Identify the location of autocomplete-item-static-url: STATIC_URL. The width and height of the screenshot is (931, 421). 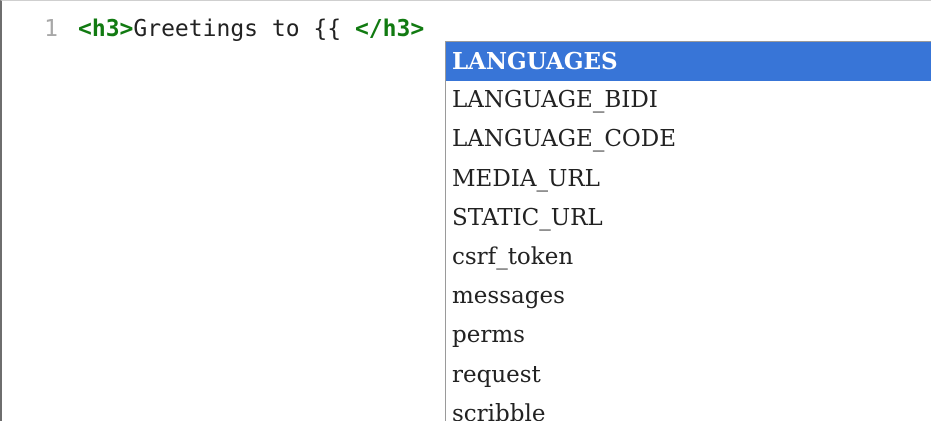
(688, 218).